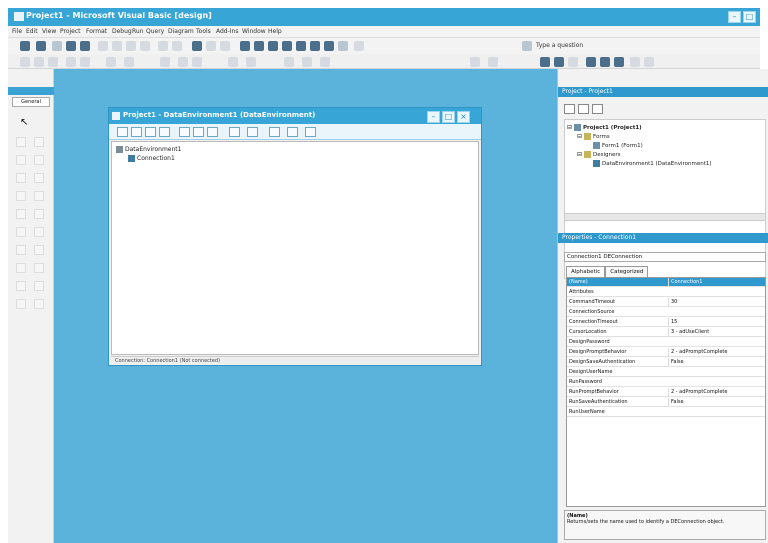  What do you see at coordinates (163, 46) in the screenshot?
I see `undo-icon` at bounding box center [163, 46].